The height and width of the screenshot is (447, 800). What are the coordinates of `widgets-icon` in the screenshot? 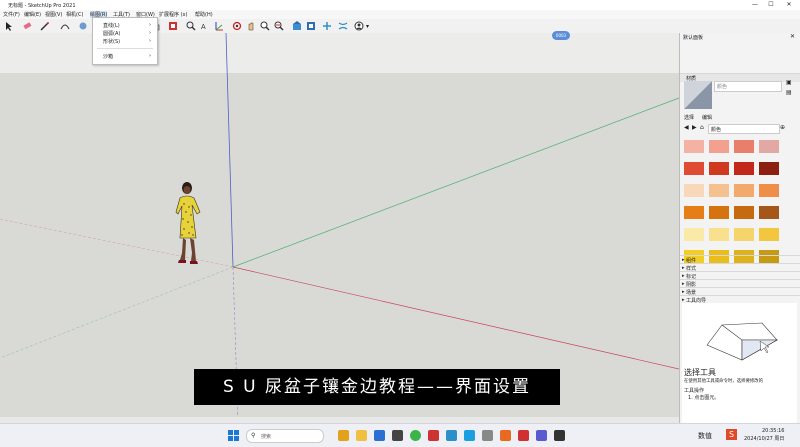 It's located at (343, 435).